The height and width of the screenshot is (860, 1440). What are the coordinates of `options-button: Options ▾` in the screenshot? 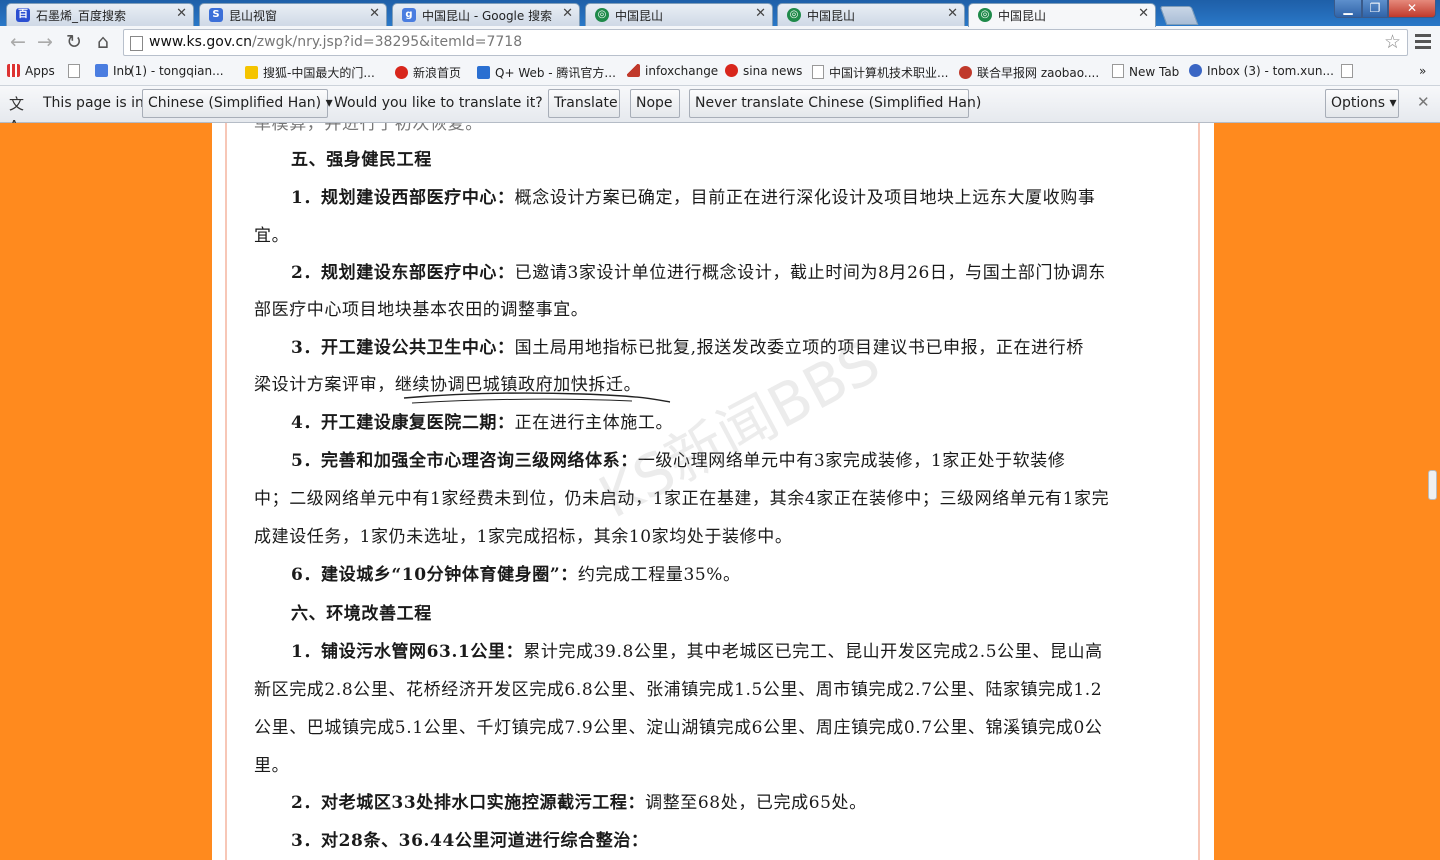 It's located at (1362, 103).